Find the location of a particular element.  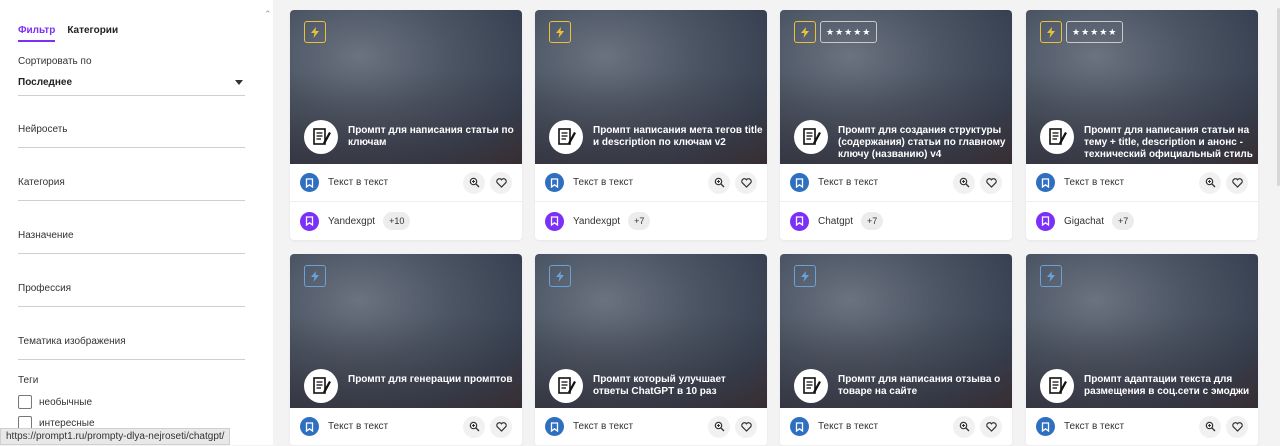

dropdown-arrow-icon is located at coordinates (239, 82).